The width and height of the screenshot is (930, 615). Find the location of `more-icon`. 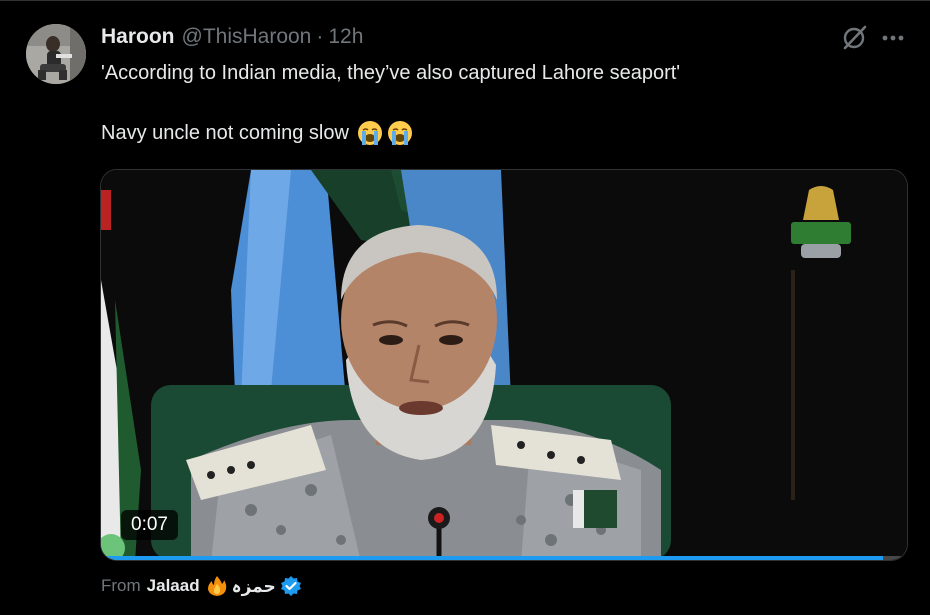

more-icon is located at coordinates (893, 38).